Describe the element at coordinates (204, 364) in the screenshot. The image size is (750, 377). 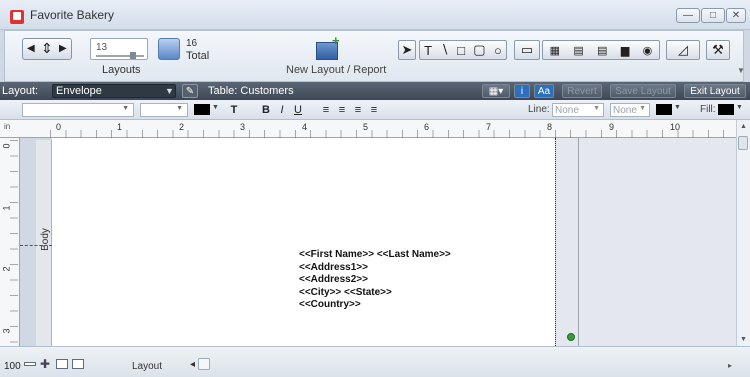
I see `horizontal-scroll-thumb` at that location.